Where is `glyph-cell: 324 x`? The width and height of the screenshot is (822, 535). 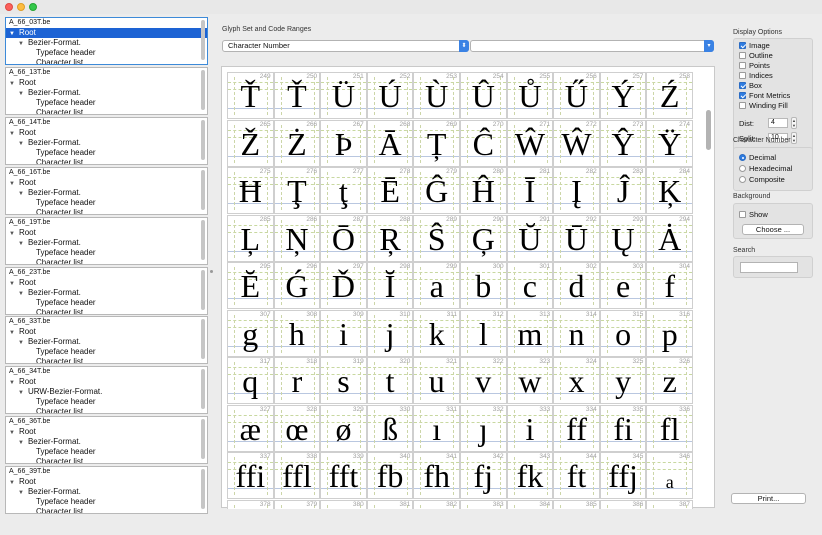
glyph-cell: 324 x is located at coordinates (576, 380).